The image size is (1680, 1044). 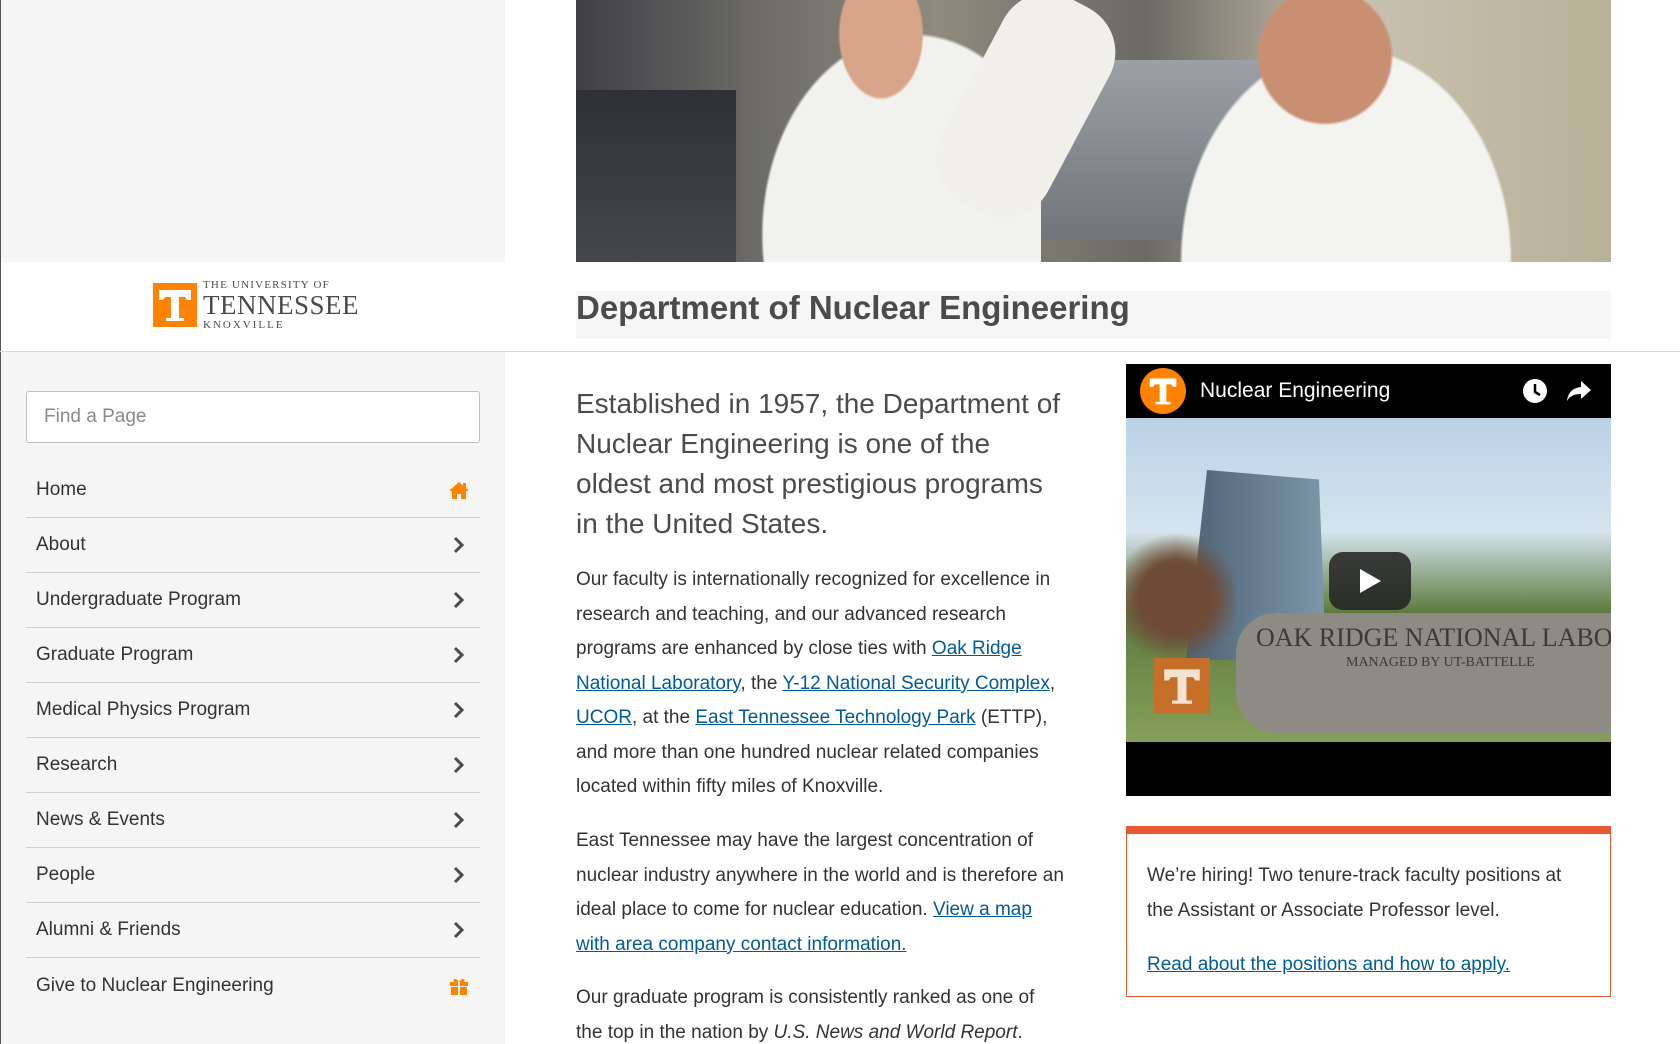 I want to click on home-icon, so click(x=459, y=490).